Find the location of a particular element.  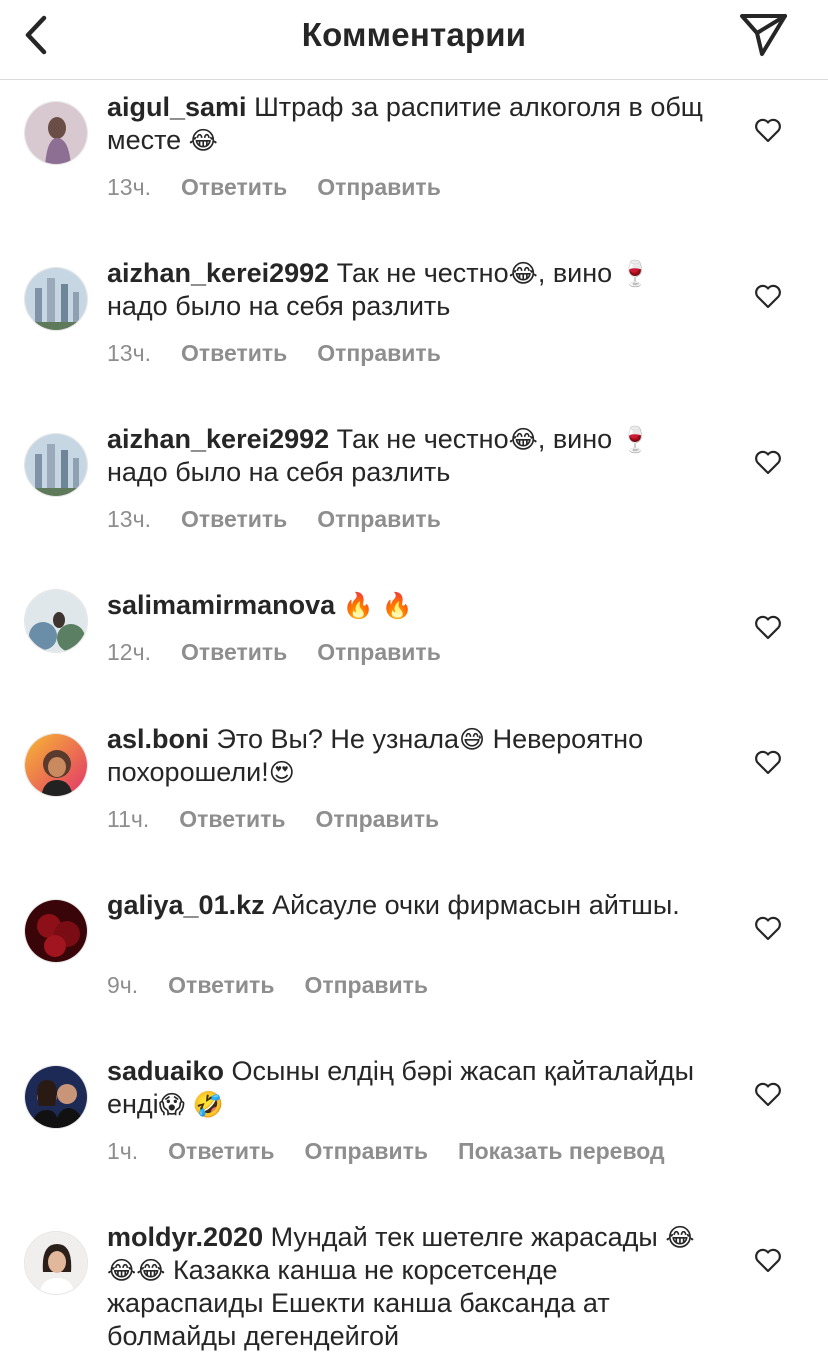

comment-emoji: 🔥 🔥 is located at coordinates (377, 605).